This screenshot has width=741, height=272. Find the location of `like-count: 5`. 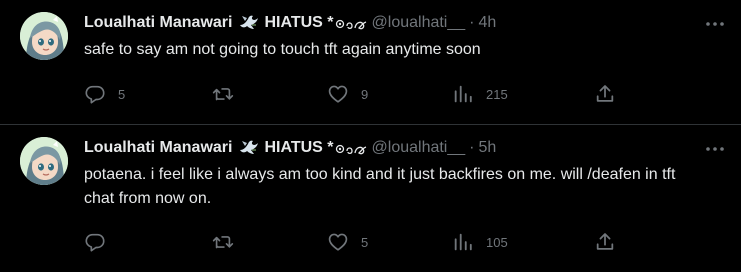

like-count: 5 is located at coordinates (365, 242).